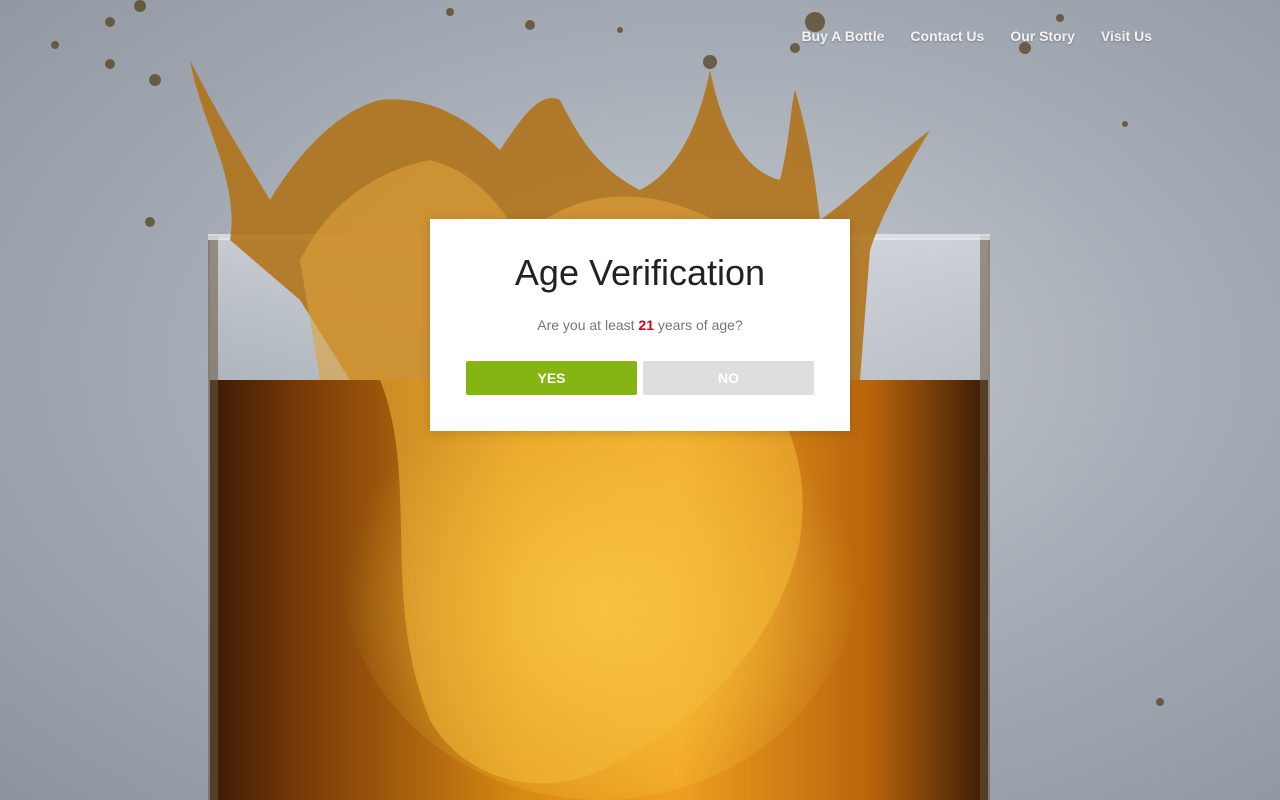 The height and width of the screenshot is (800, 1280). Describe the element at coordinates (640, 272) in the screenshot. I see `dialog-title: Age Verification` at that location.